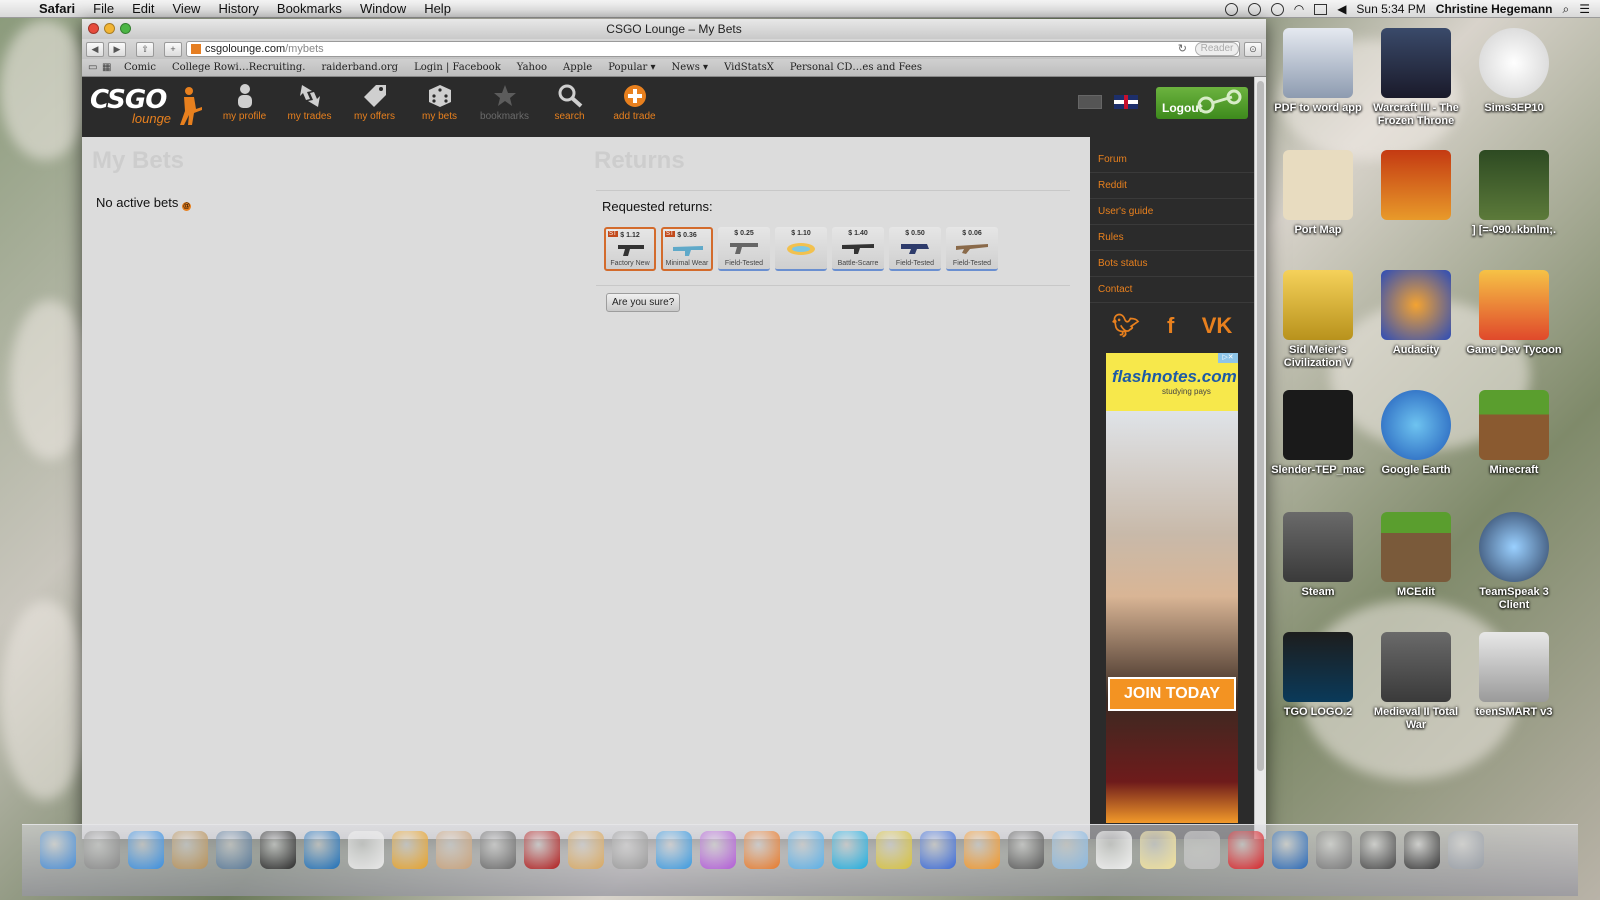 The height and width of the screenshot is (900, 1600). I want to click on desktop-icon: Game Dev Tycoon, so click(1514, 313).